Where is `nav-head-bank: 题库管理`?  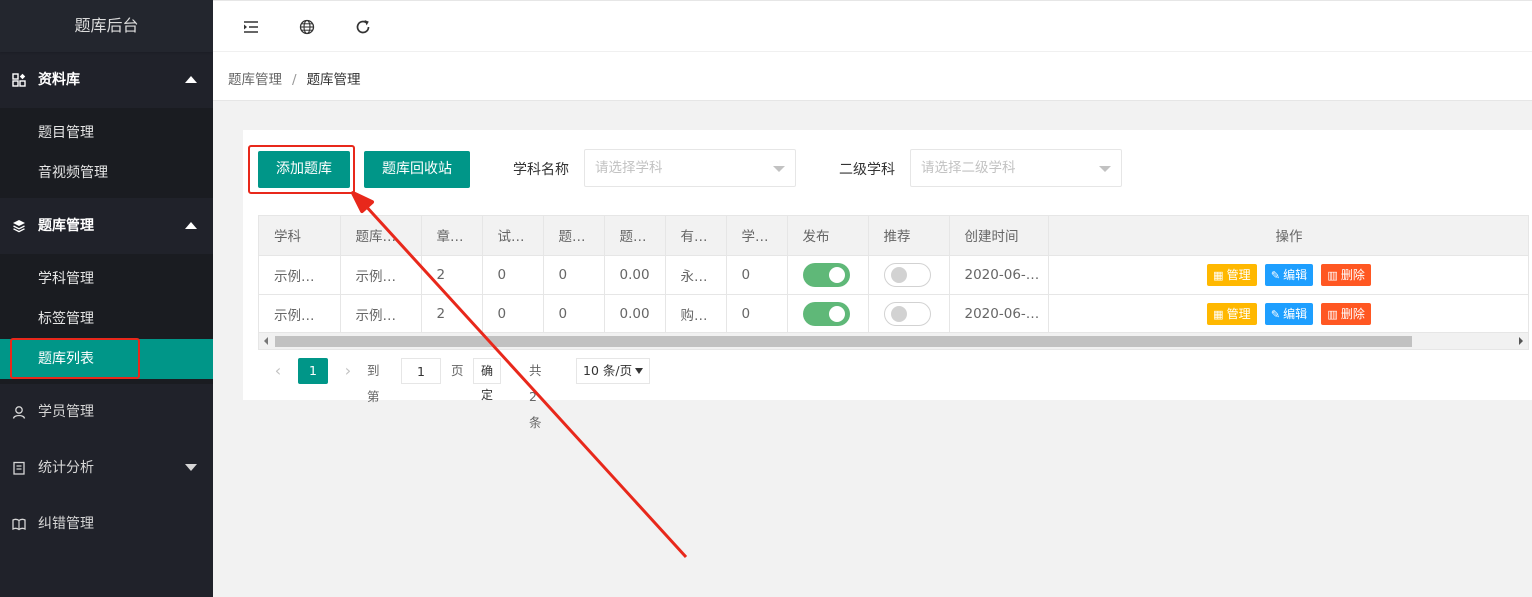
nav-head-bank: 题库管理 is located at coordinates (106, 226).